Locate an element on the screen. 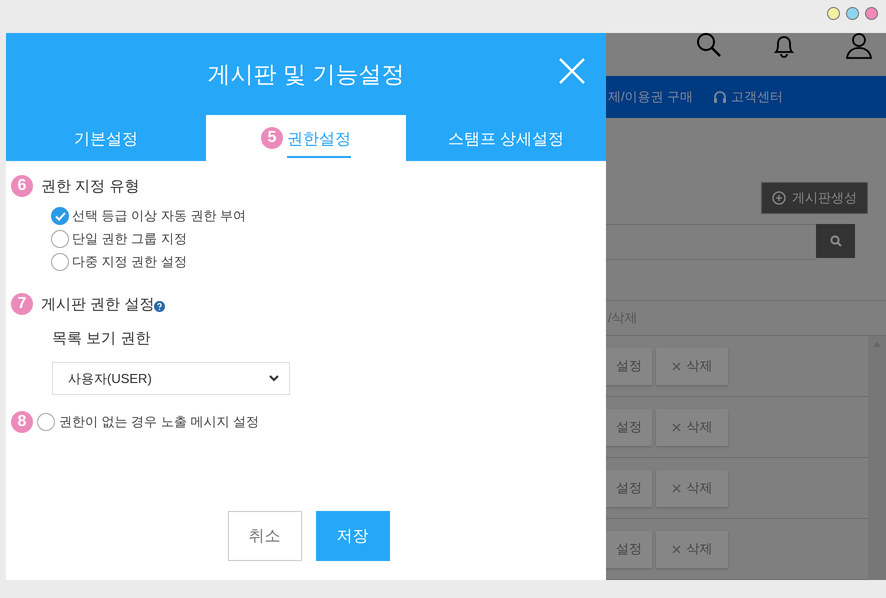 The width and height of the screenshot is (886, 598). step-badge: 6 is located at coordinates (22, 186).